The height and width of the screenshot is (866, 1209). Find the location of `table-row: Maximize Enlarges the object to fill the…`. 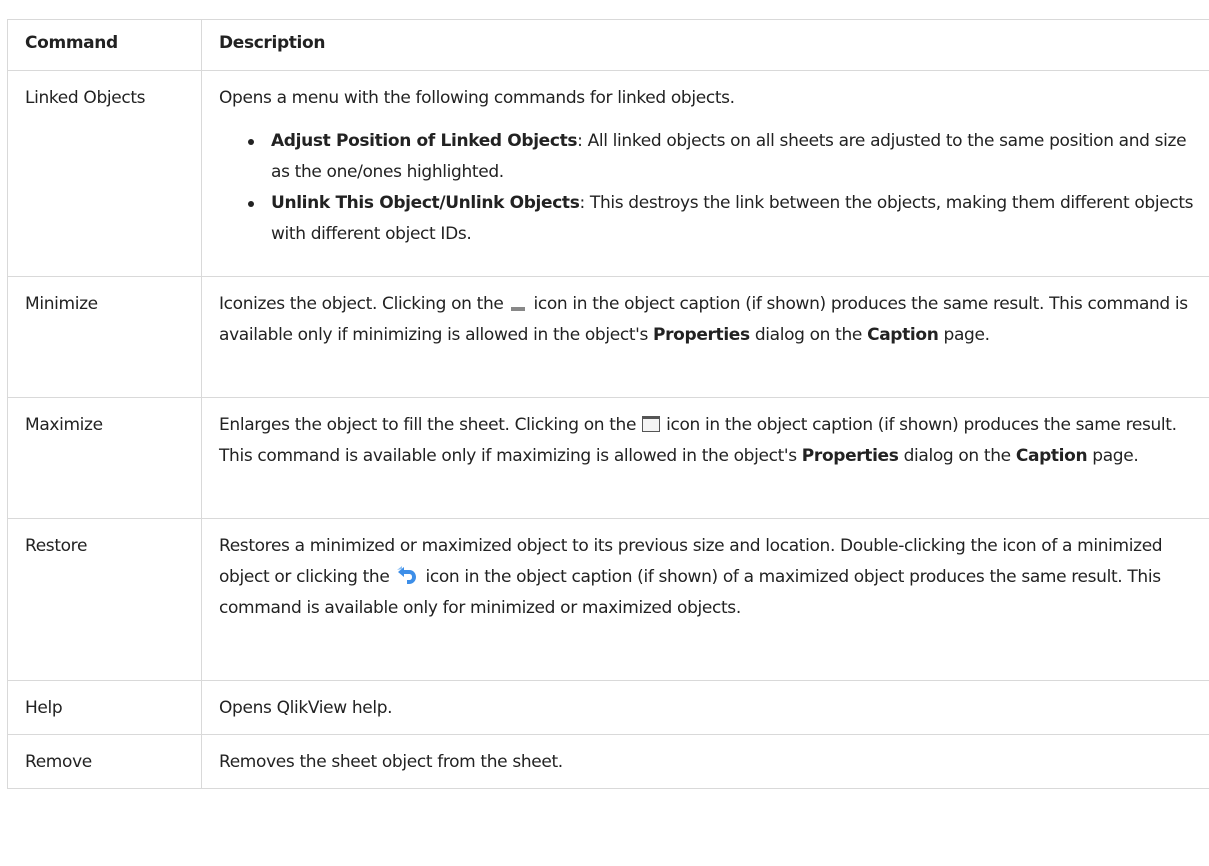

table-row: Maximize Enlarges the object to fill the… is located at coordinates (608, 458).